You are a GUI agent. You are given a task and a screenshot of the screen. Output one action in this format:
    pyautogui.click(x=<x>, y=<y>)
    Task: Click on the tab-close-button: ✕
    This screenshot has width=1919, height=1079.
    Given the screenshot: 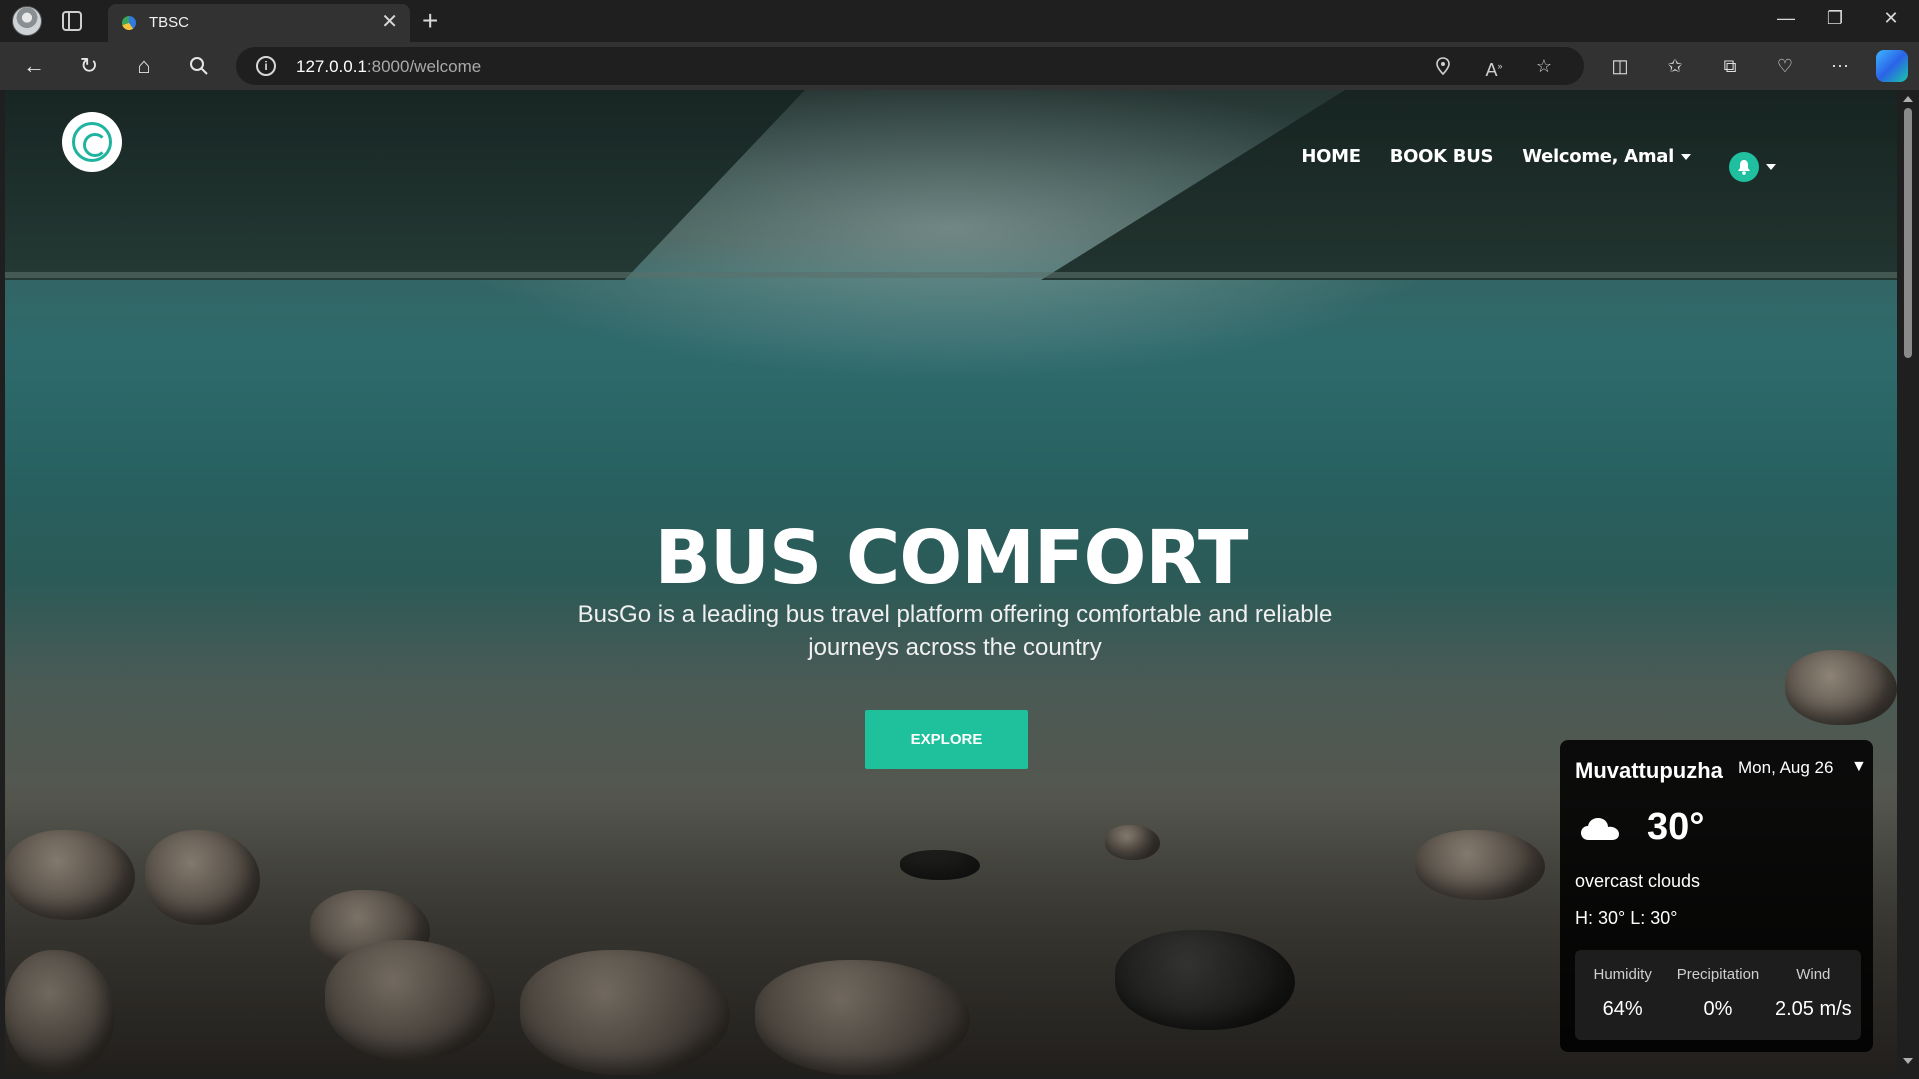 What is the action you would take?
    pyautogui.click(x=389, y=22)
    